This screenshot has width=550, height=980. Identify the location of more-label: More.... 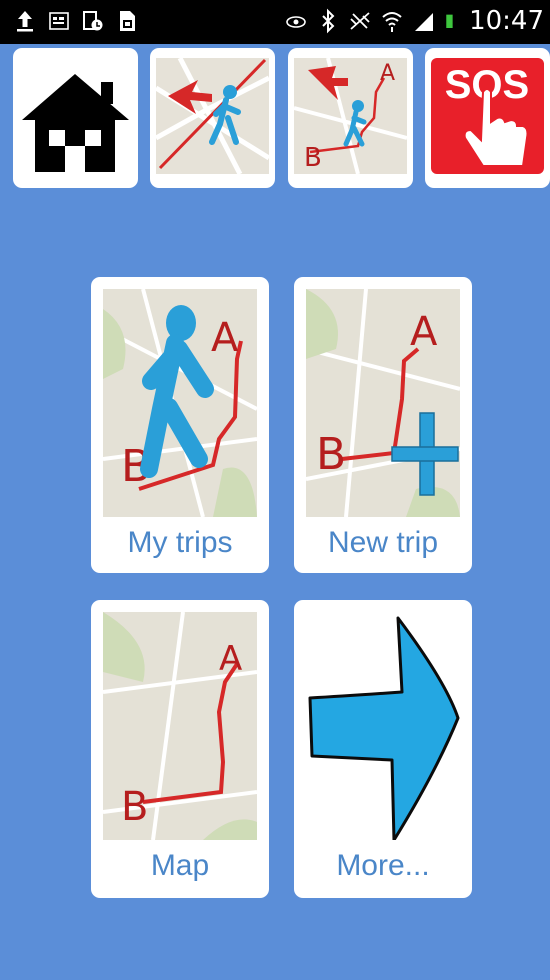
(383, 865).